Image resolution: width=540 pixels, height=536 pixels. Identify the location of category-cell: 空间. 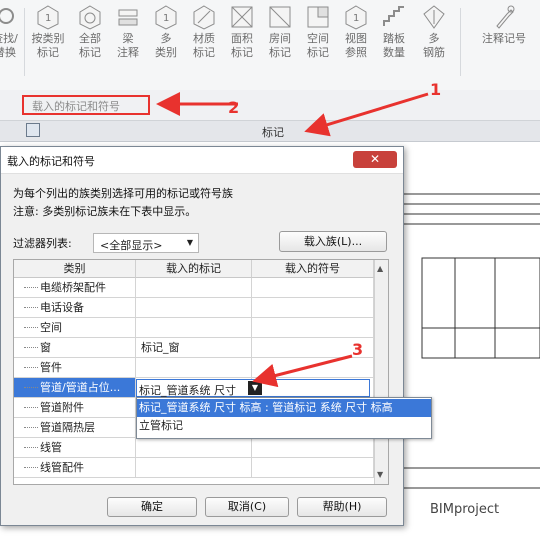
(75, 327).